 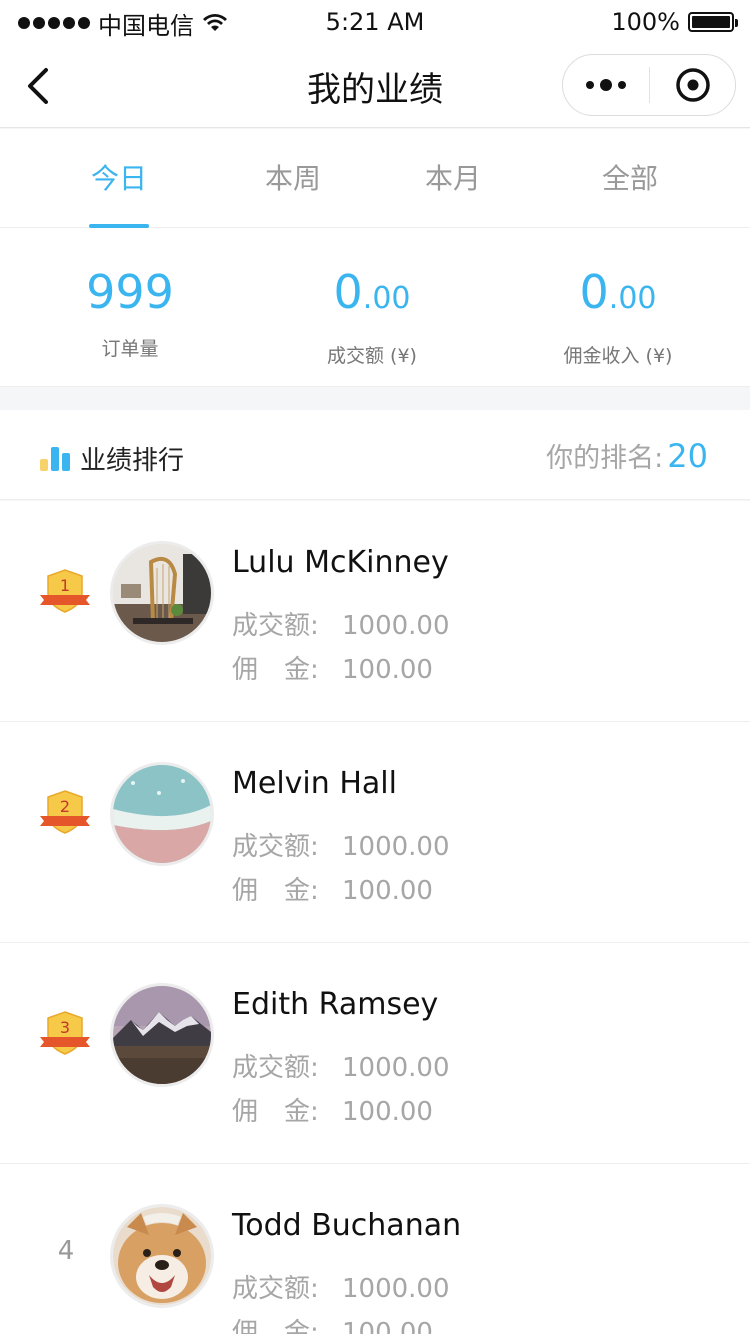 I want to click on tab-today: 今日, so click(x=119, y=178).